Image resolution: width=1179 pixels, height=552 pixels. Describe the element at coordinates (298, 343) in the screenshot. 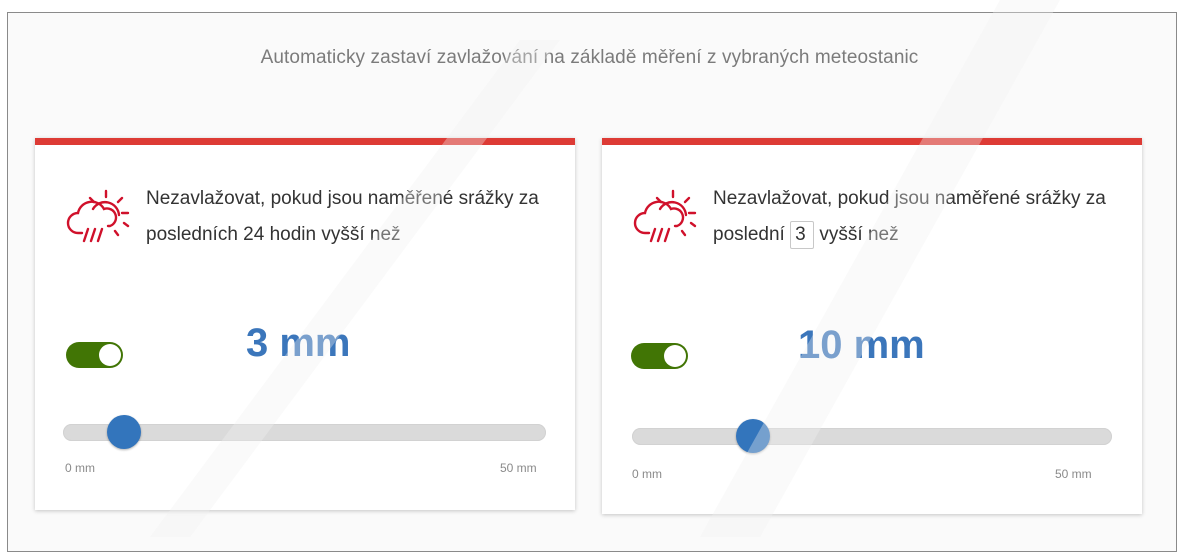

I see `threshold-value: 3 mm` at that location.